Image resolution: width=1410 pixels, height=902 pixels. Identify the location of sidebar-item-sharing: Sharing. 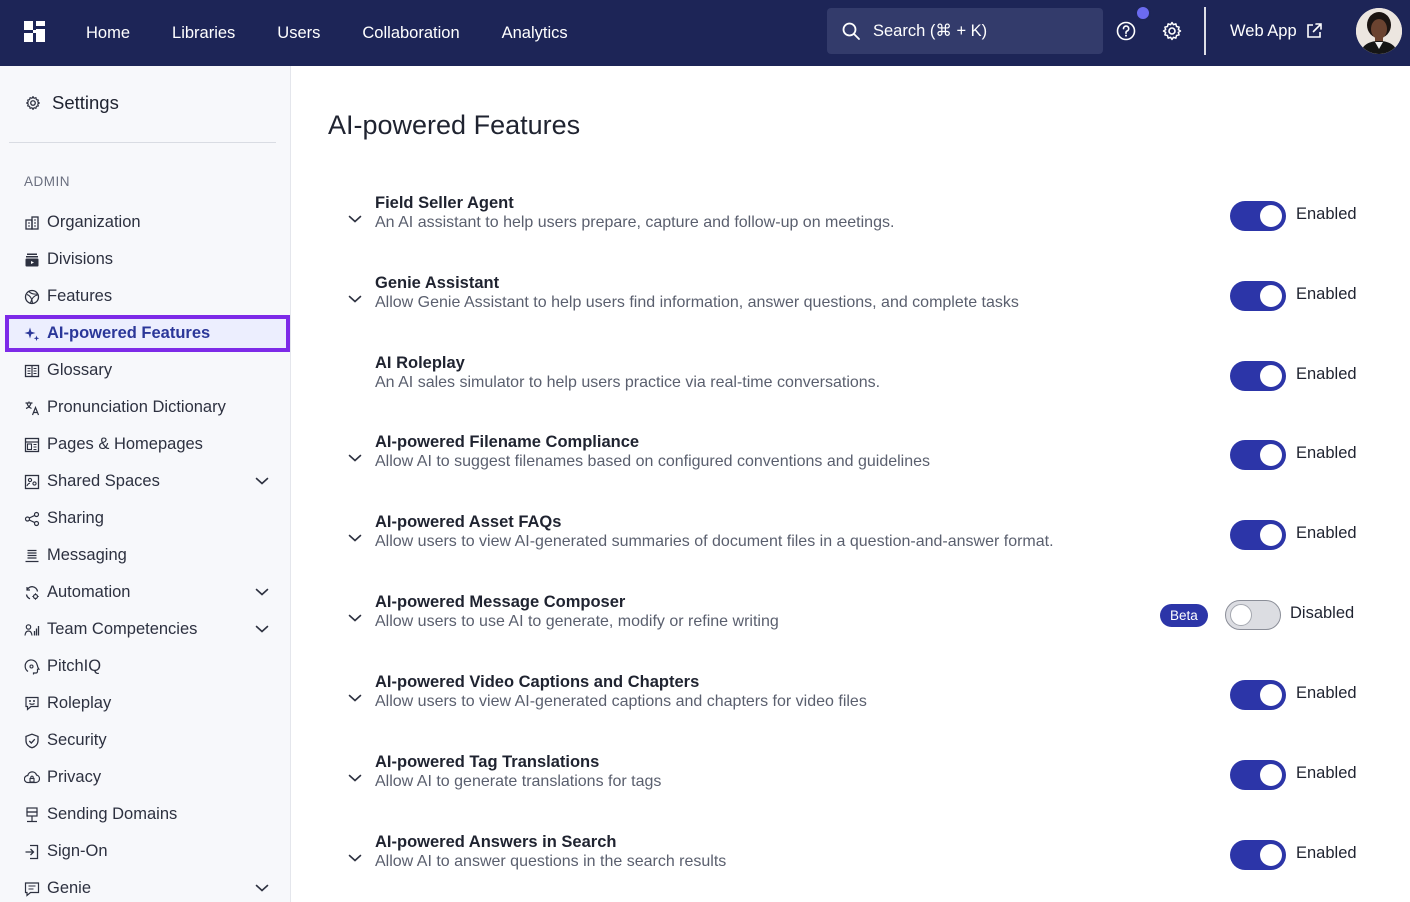
(145, 518).